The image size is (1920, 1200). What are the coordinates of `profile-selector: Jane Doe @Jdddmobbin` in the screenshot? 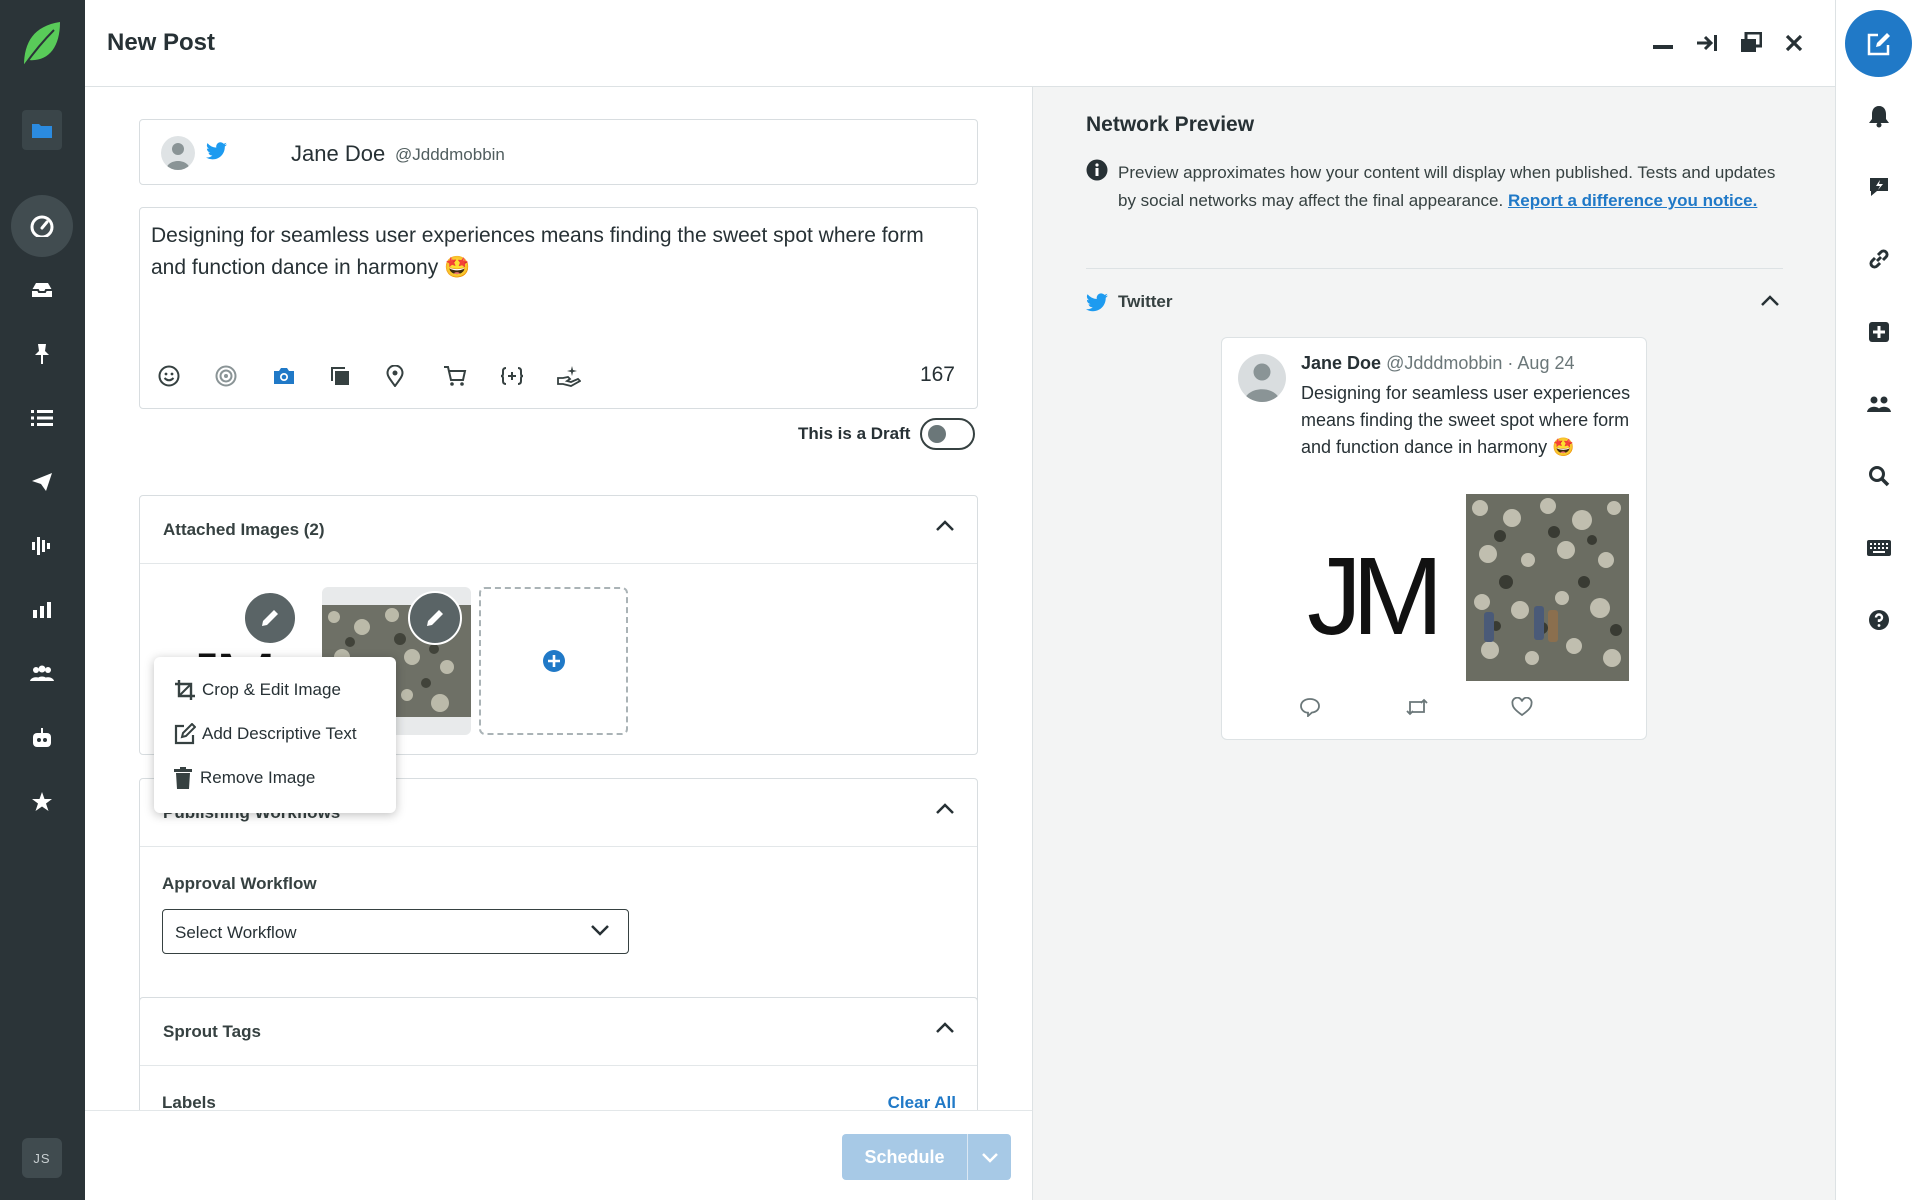 It's located at (558, 152).